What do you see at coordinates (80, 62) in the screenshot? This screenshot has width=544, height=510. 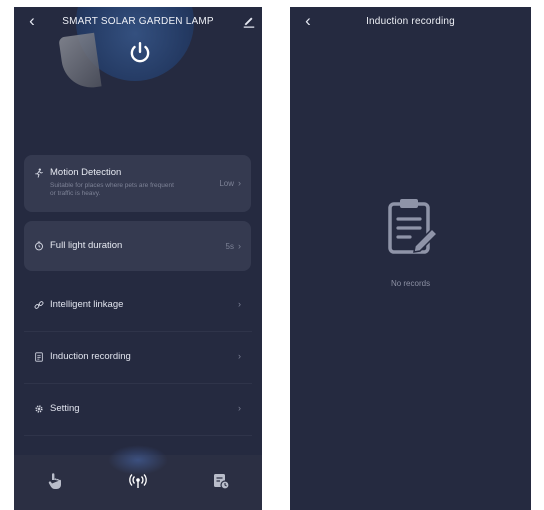 I see `brightness-arc` at bounding box center [80, 62].